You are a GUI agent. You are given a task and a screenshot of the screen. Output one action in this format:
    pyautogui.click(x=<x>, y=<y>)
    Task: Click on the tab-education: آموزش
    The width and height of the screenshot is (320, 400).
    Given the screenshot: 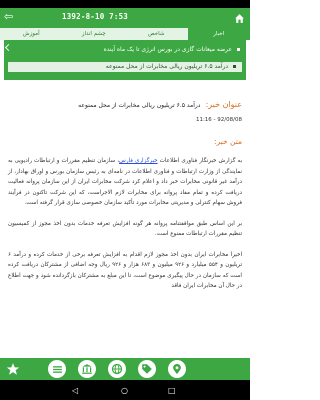 What is the action you would take?
    pyautogui.click(x=31, y=34)
    